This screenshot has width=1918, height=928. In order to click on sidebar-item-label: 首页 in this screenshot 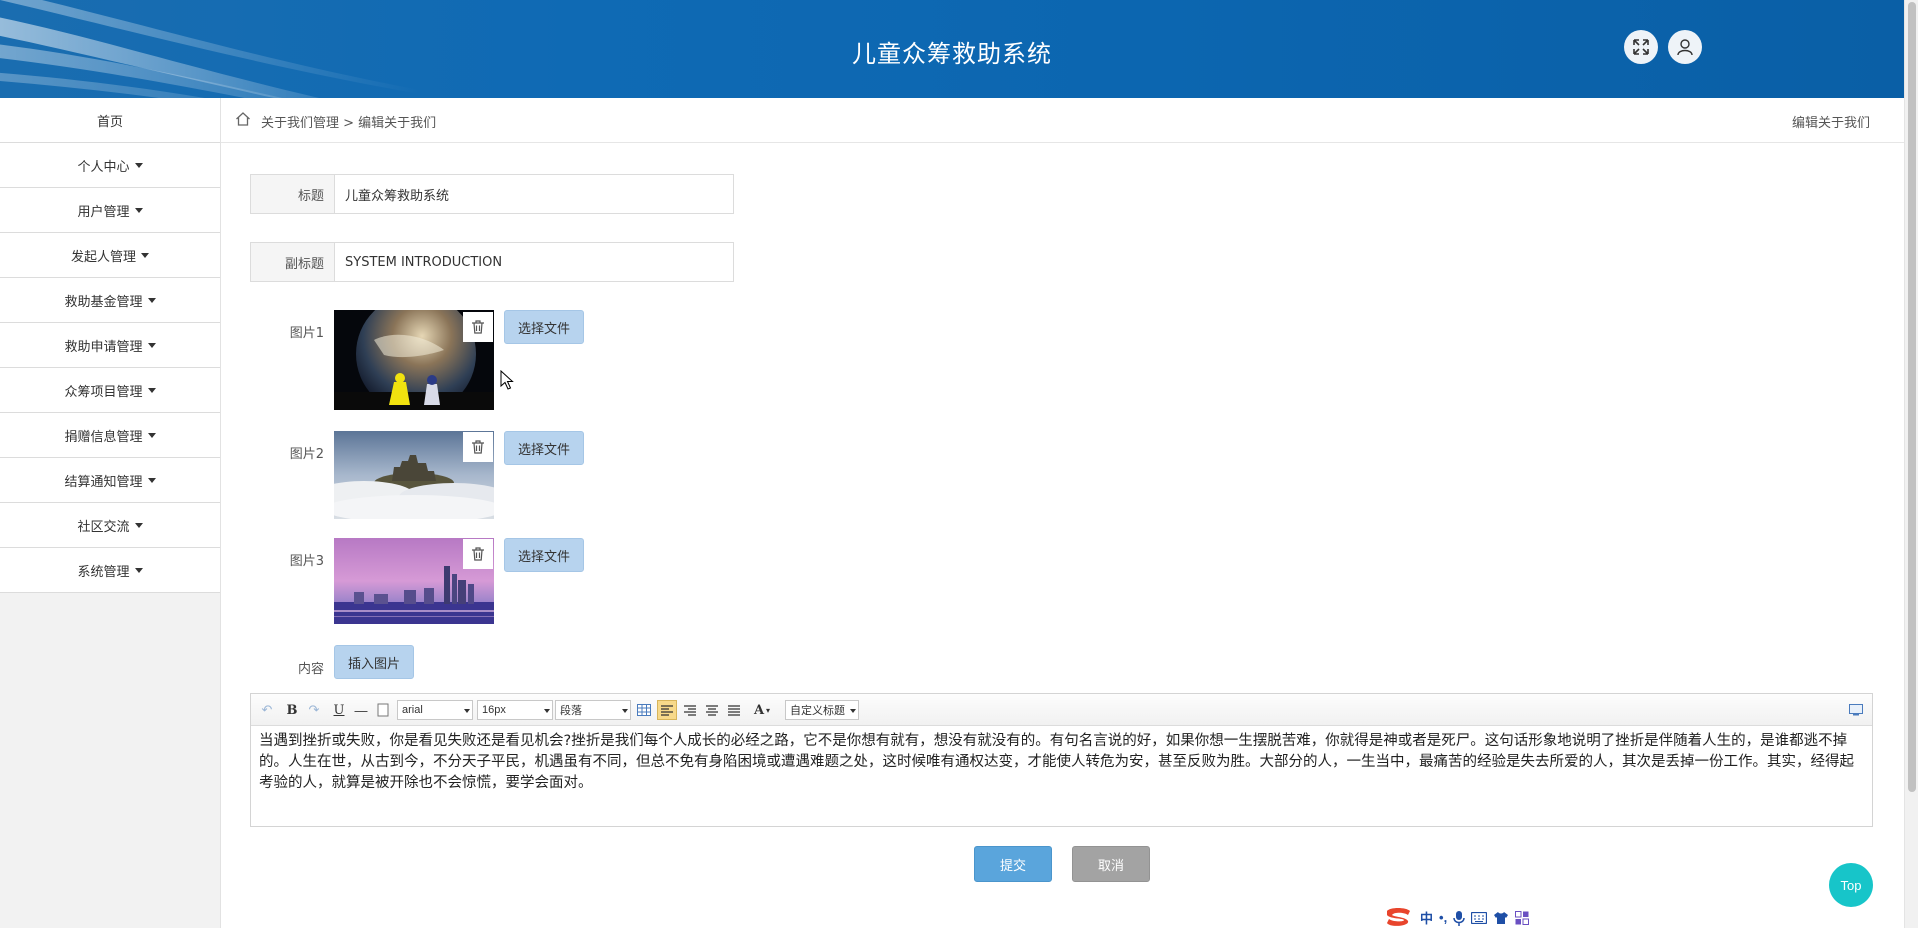, I will do `click(109, 122)`.